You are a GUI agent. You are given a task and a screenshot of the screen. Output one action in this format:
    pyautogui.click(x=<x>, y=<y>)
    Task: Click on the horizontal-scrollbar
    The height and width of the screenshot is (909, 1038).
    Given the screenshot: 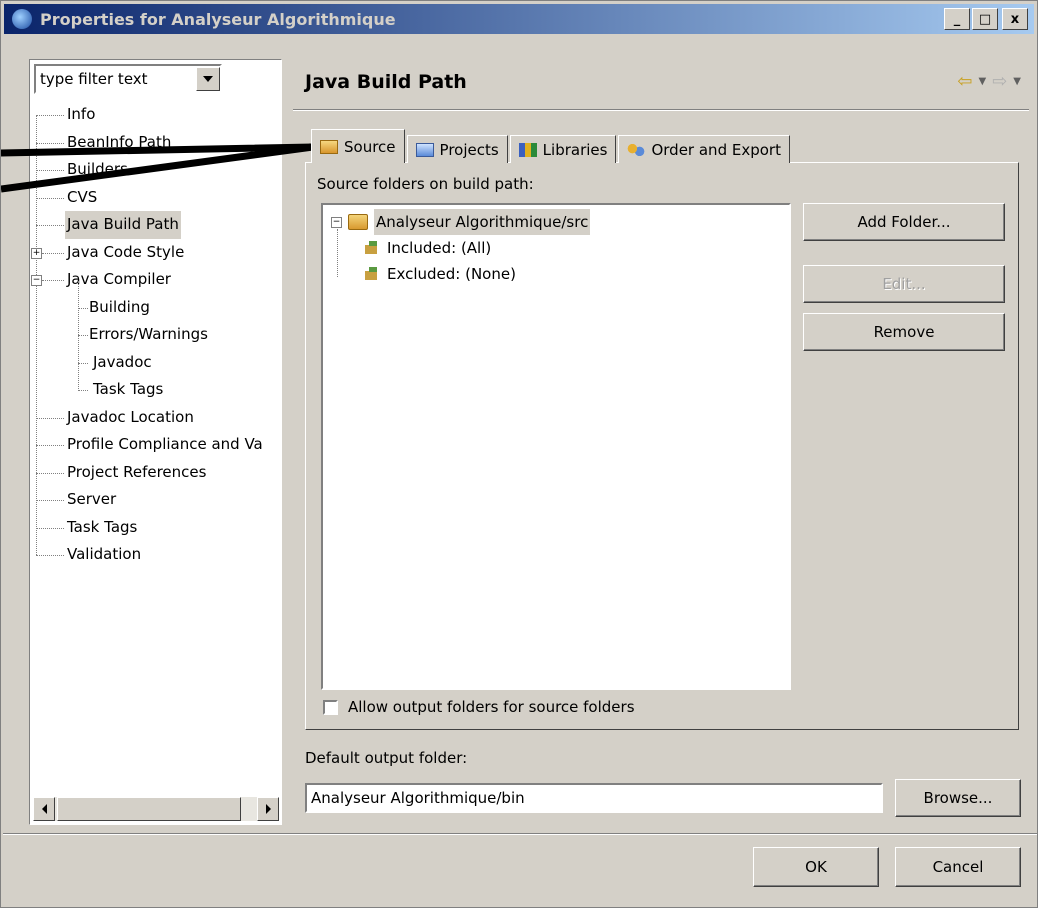 What is the action you would take?
    pyautogui.click(x=156, y=809)
    